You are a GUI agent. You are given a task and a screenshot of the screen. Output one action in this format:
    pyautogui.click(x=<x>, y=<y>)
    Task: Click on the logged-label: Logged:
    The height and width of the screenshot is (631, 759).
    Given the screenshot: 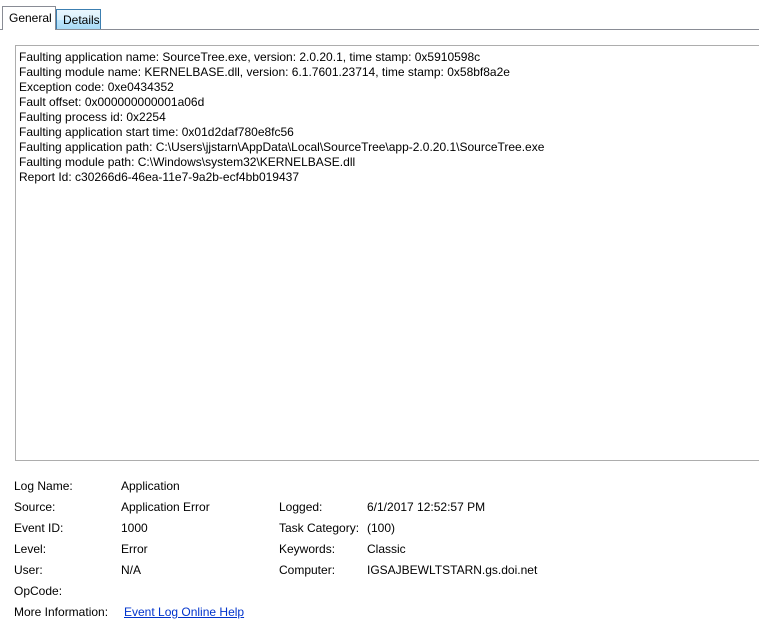 What is the action you would take?
    pyautogui.click(x=301, y=507)
    